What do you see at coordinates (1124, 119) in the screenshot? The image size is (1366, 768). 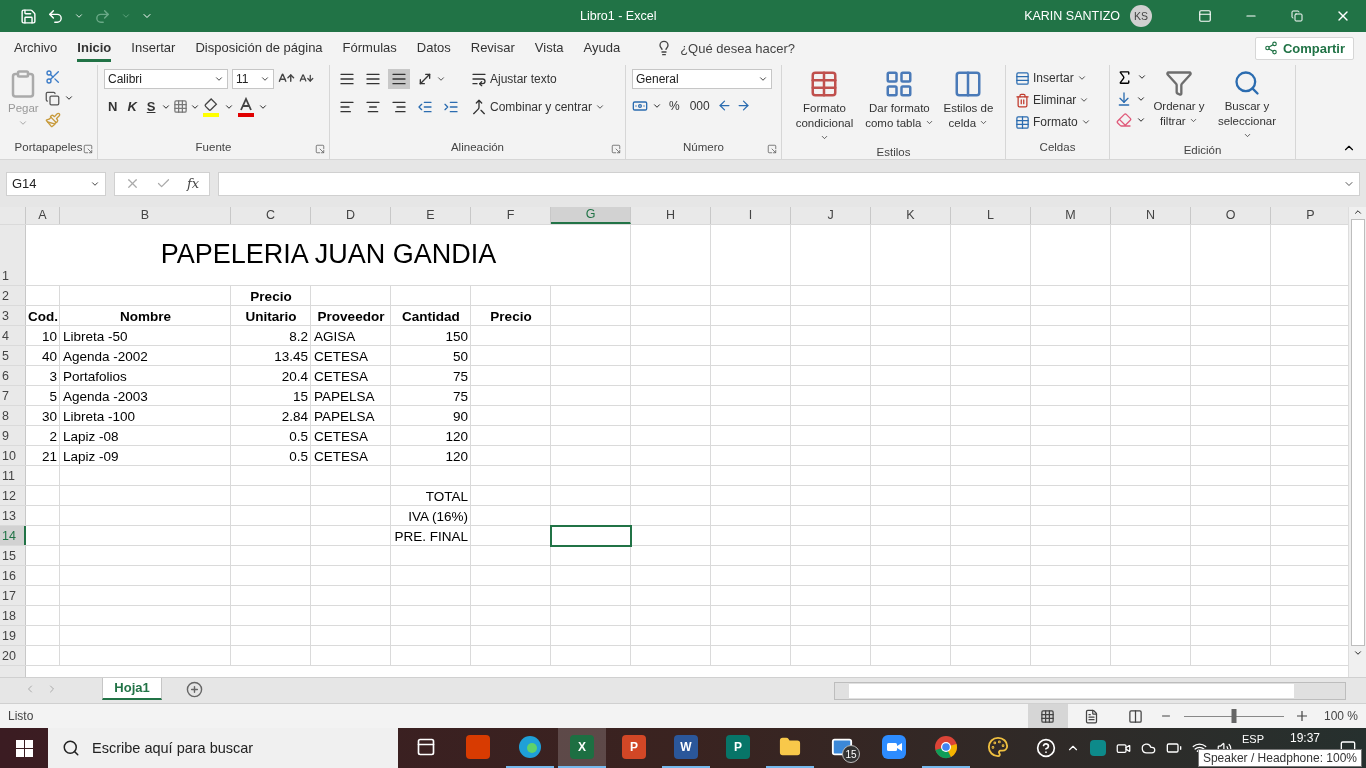 I see `eraser-icon` at bounding box center [1124, 119].